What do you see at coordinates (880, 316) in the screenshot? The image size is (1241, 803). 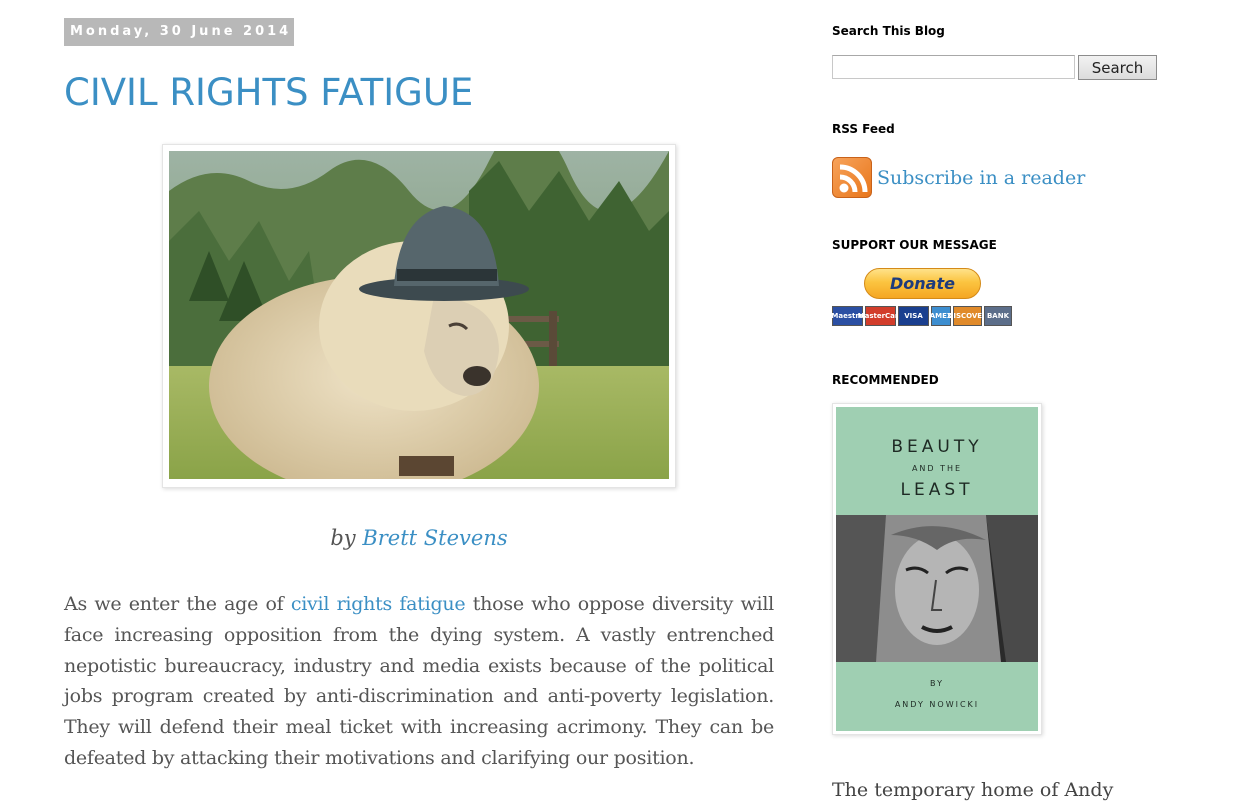 I see `mastercard-icon: MasterCard` at bounding box center [880, 316].